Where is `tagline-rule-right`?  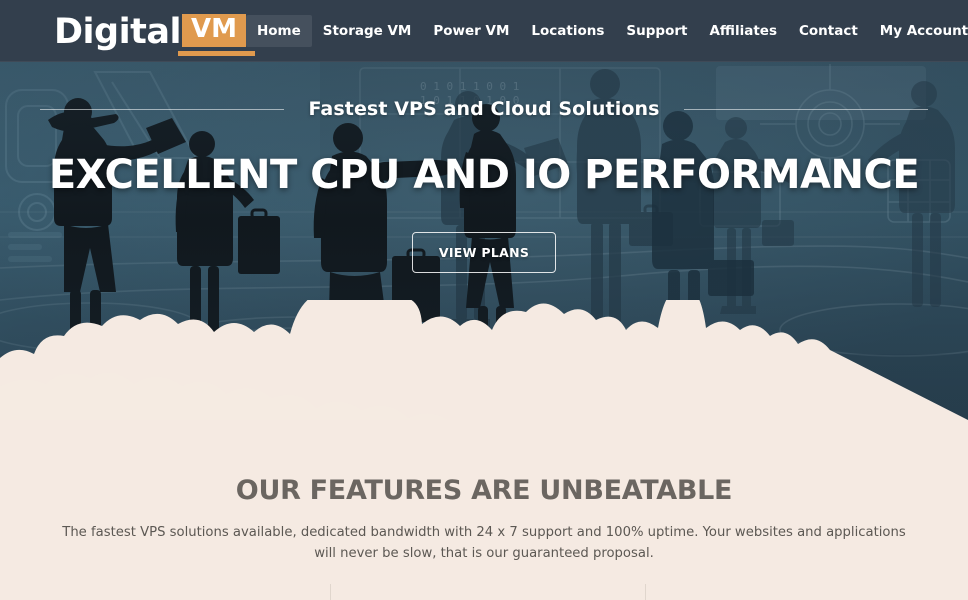
tagline-rule-right is located at coordinates (806, 109).